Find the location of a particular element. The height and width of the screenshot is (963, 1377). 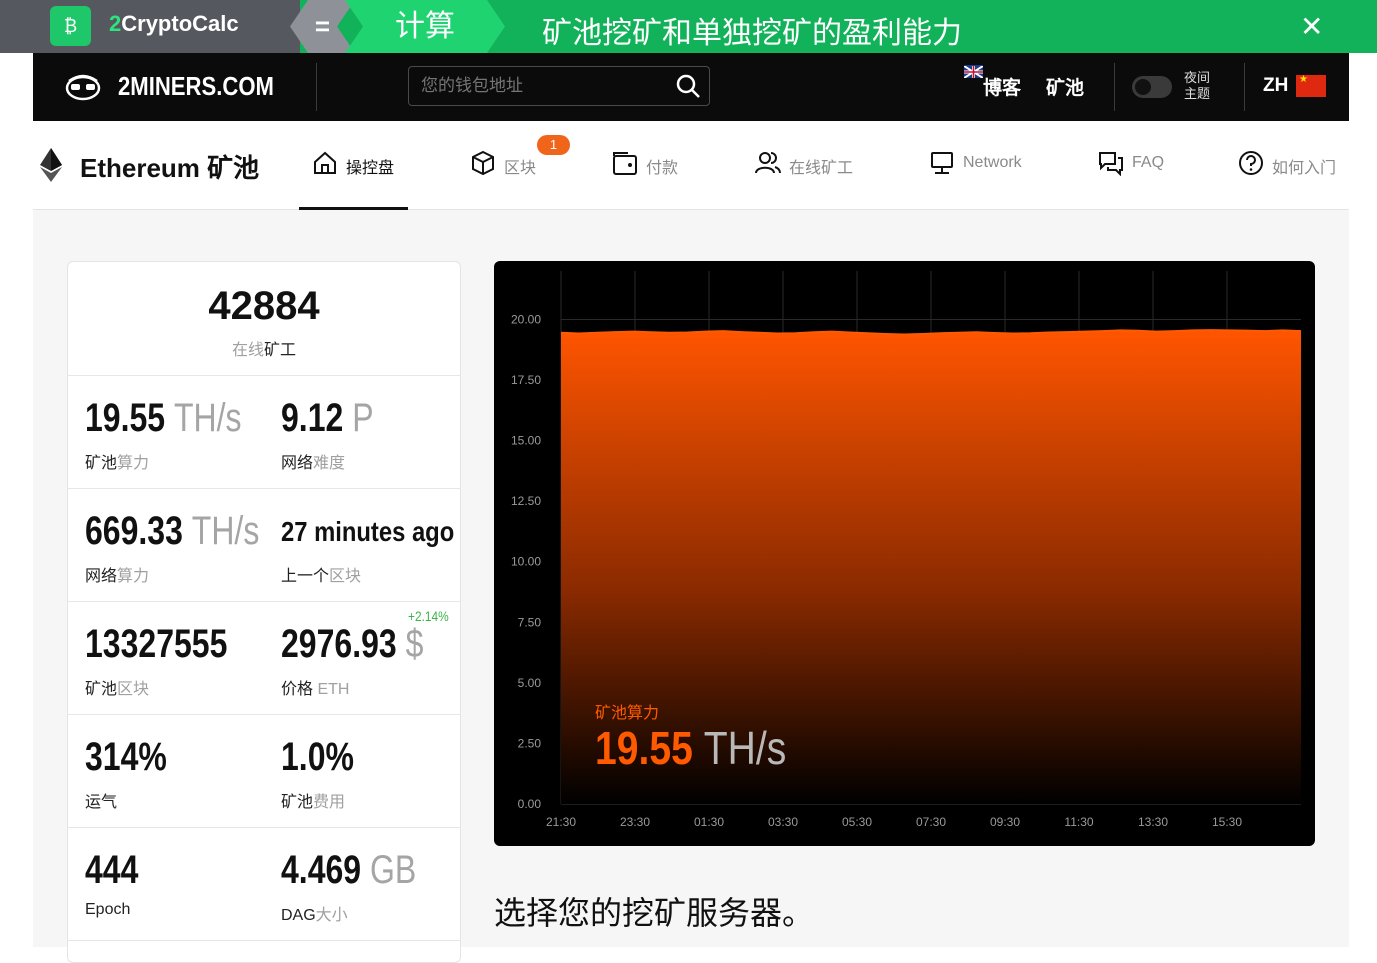

ethereum-icon is located at coordinates (51, 165).